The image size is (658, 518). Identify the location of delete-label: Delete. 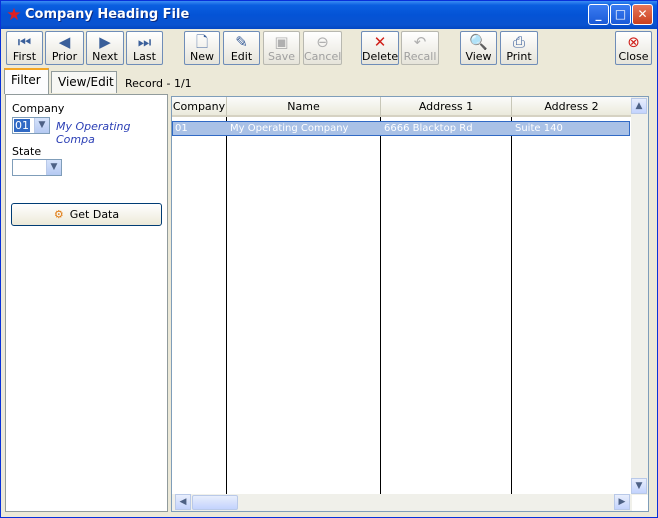
(380, 56).